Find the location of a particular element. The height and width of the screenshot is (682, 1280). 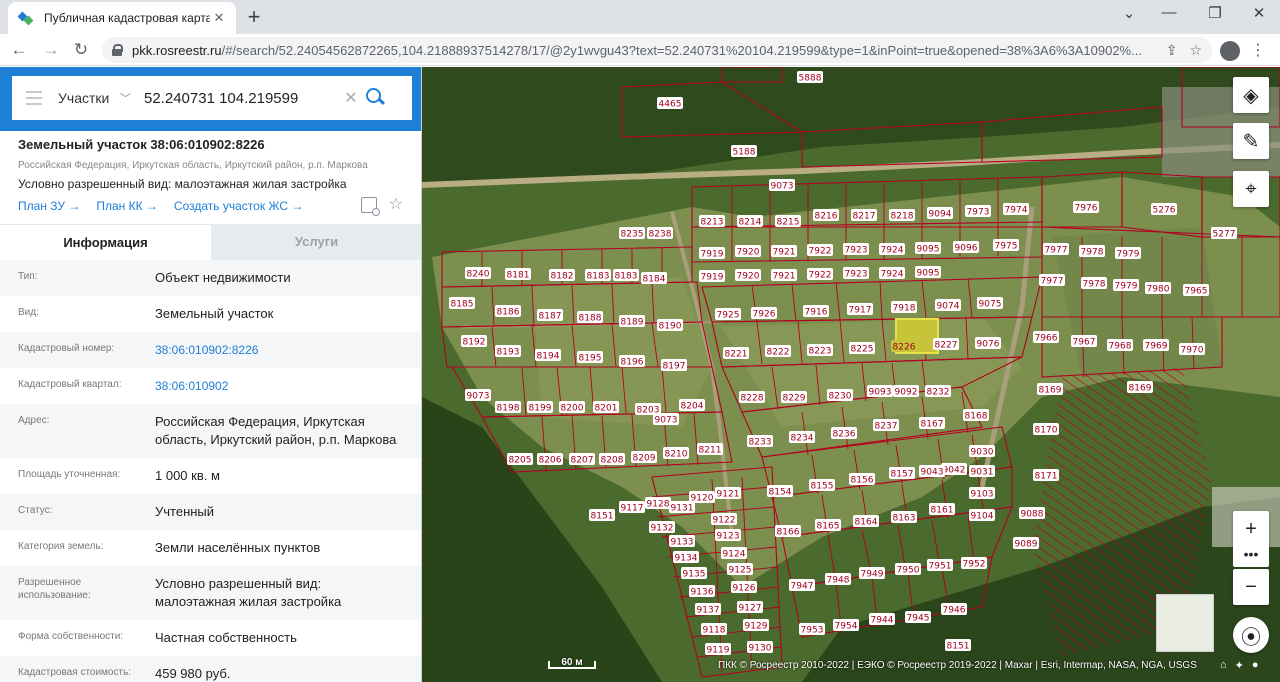

plot-number-label: 8226 is located at coordinates (904, 348).